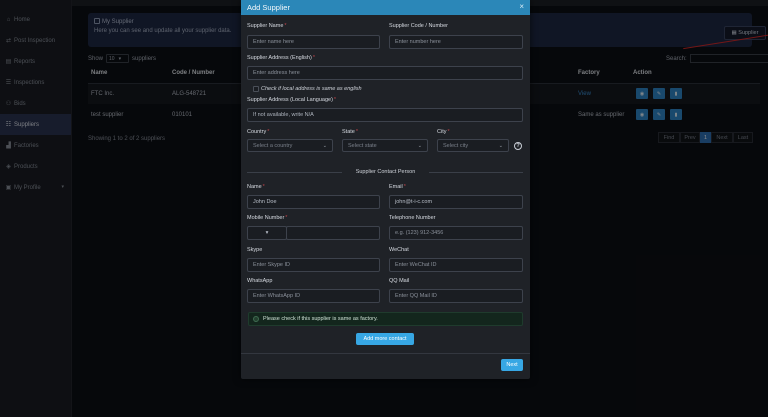  Describe the element at coordinates (399, 281) in the screenshot. I see `qqmail-label: QQ Mail` at that location.